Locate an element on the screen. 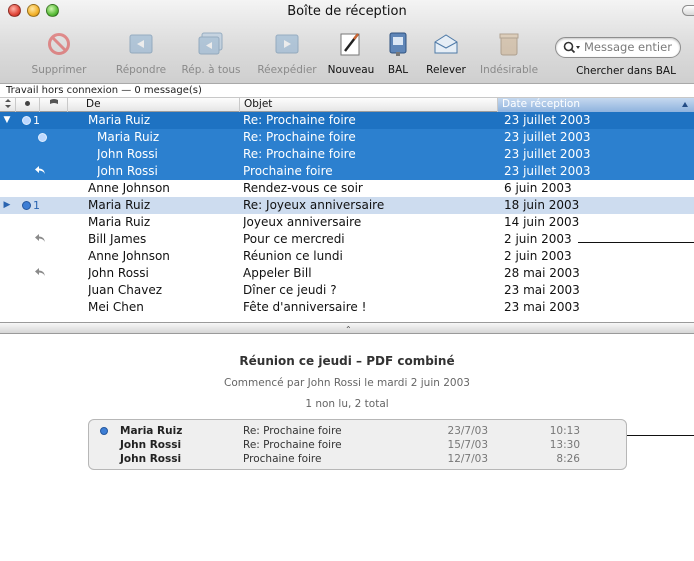 This screenshot has height=561, width=694. date-column-label: Date réception is located at coordinates (541, 104).